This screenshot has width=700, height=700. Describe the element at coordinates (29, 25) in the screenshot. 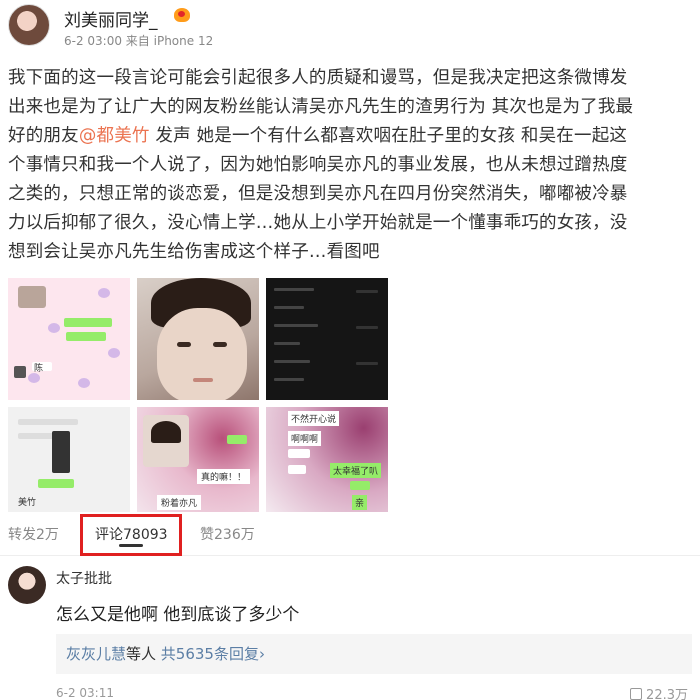

I see `user-avatar` at that location.